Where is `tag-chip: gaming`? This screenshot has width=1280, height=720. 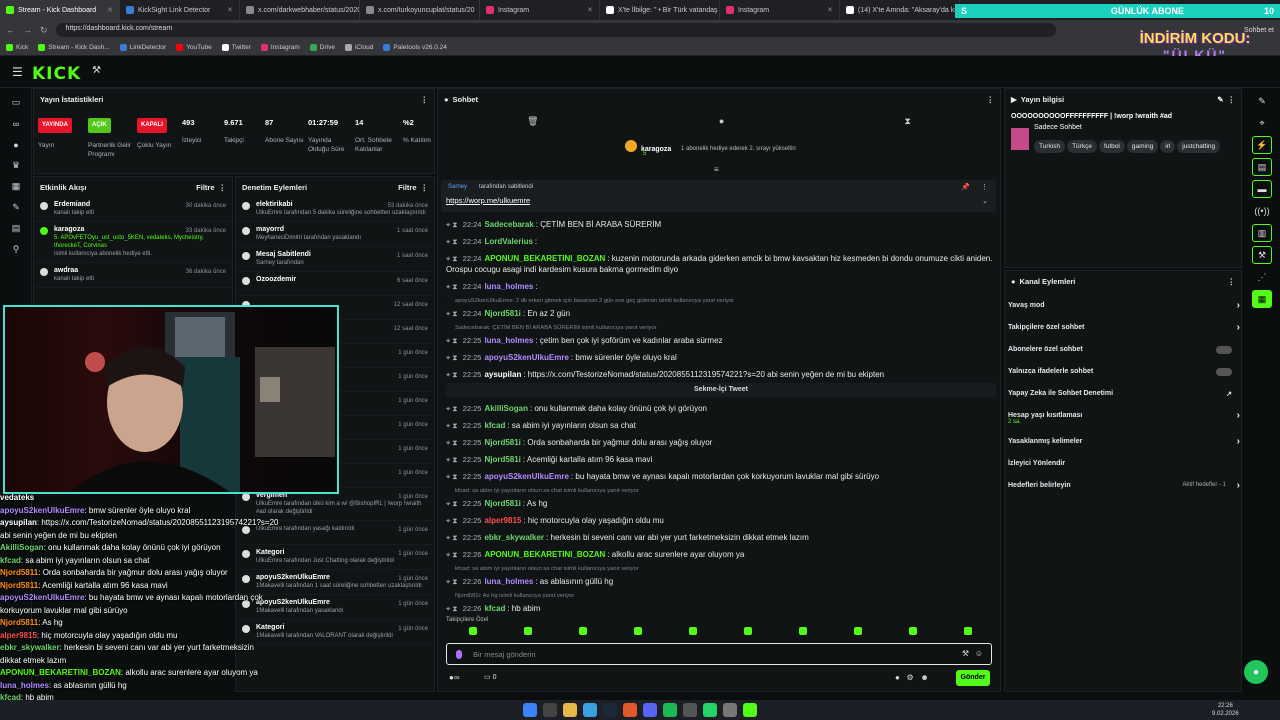 tag-chip: gaming is located at coordinates (1142, 146).